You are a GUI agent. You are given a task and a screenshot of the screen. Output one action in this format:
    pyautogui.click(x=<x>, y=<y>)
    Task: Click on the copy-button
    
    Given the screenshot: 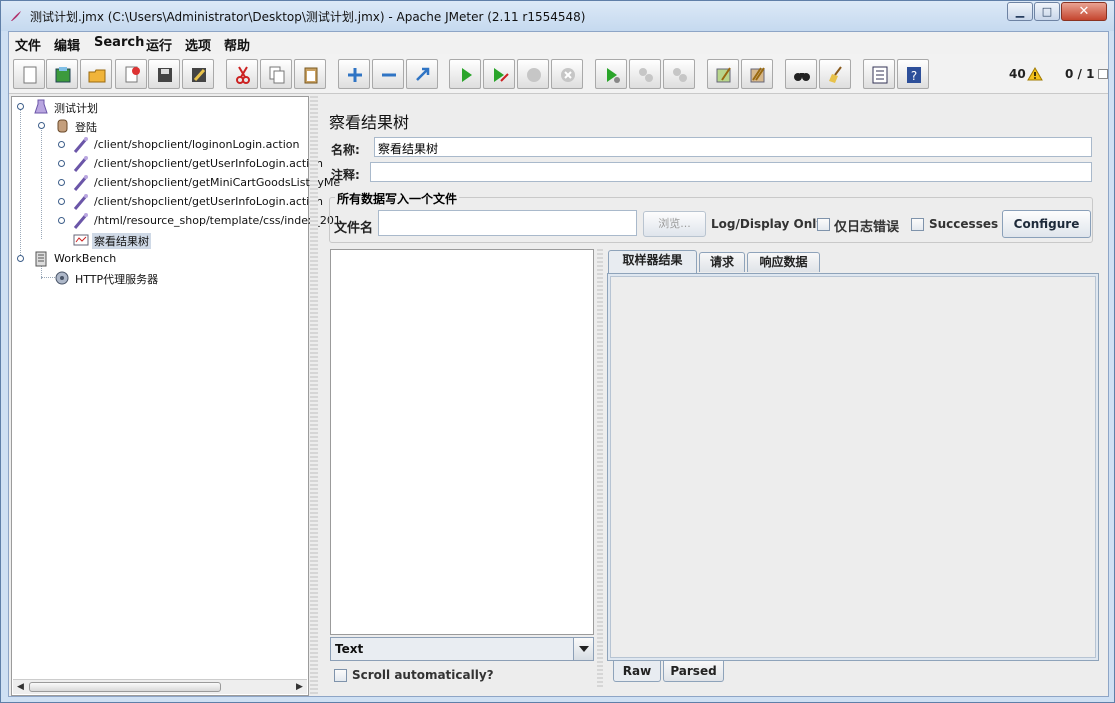 What is the action you would take?
    pyautogui.click(x=276, y=74)
    